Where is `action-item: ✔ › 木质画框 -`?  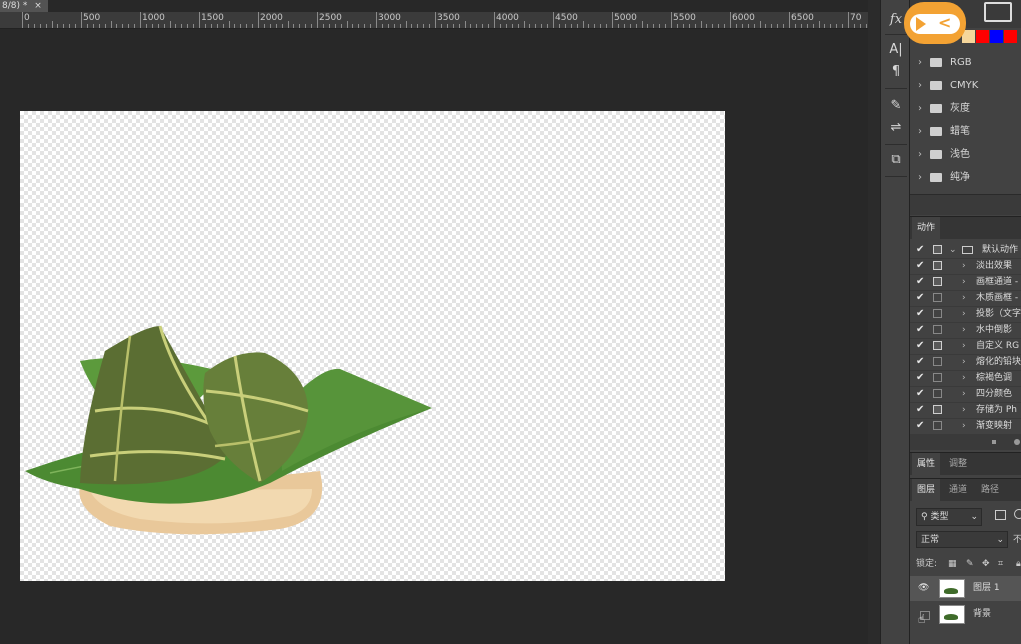
action-item: ✔ › 木质画框 - is located at coordinates (965, 298).